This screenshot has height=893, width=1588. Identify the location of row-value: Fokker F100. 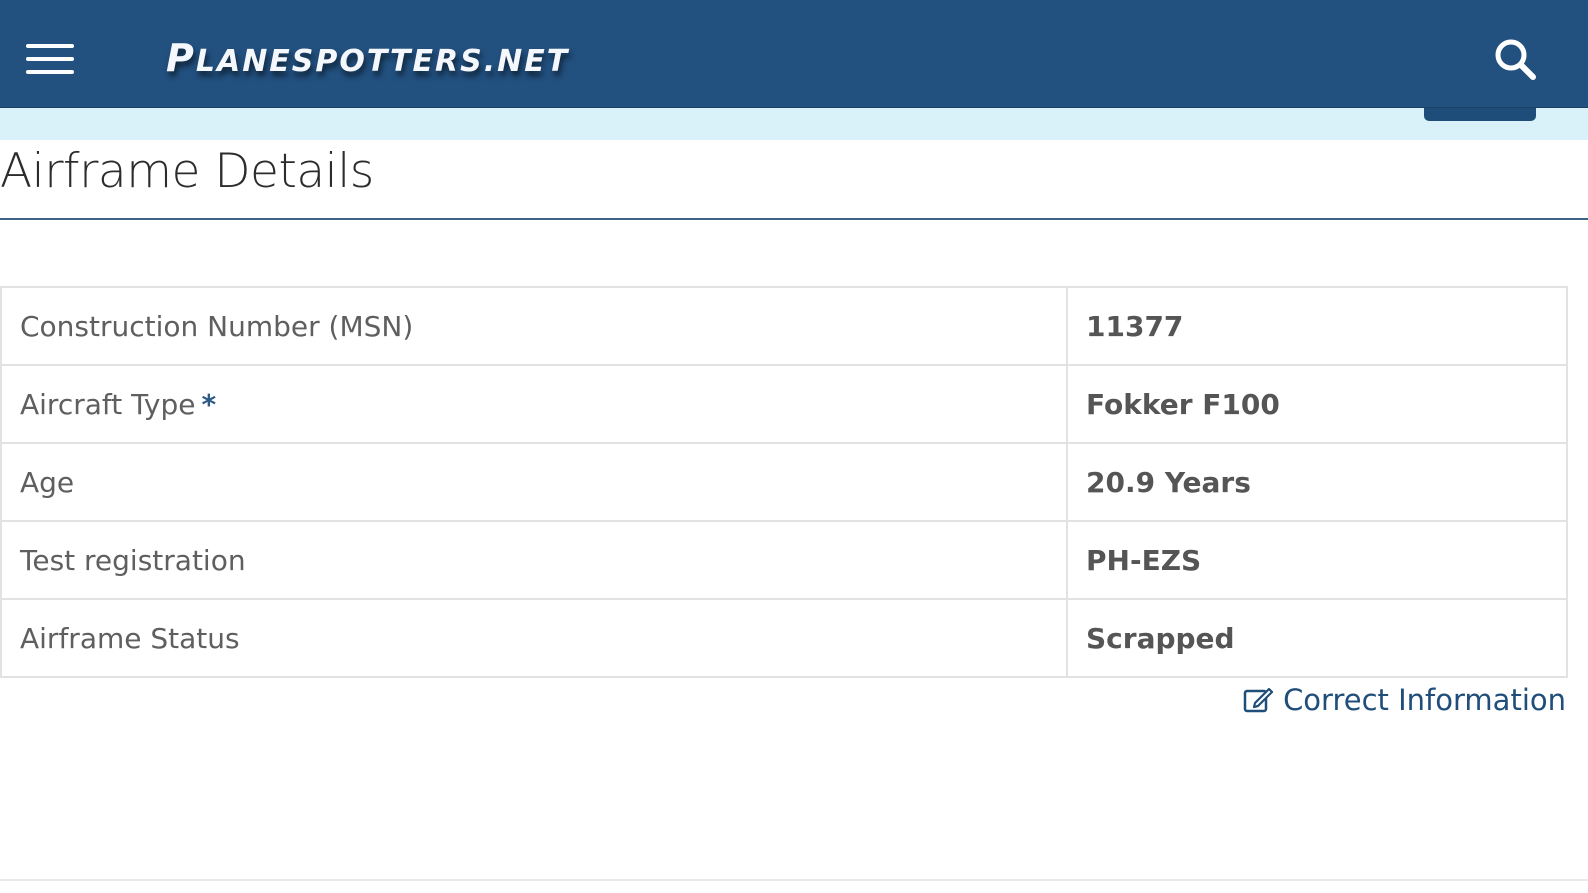
(1317, 404).